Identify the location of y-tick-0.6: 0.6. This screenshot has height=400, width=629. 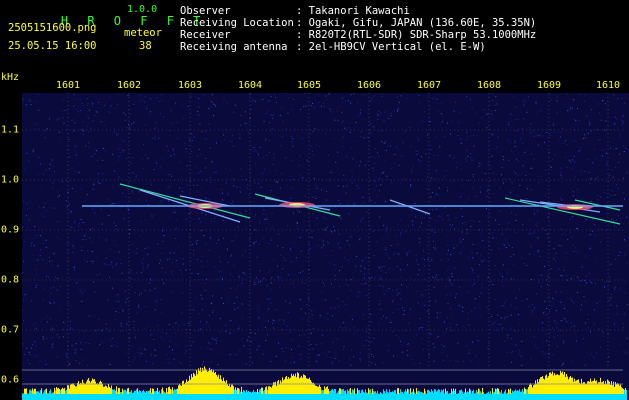
(10, 380).